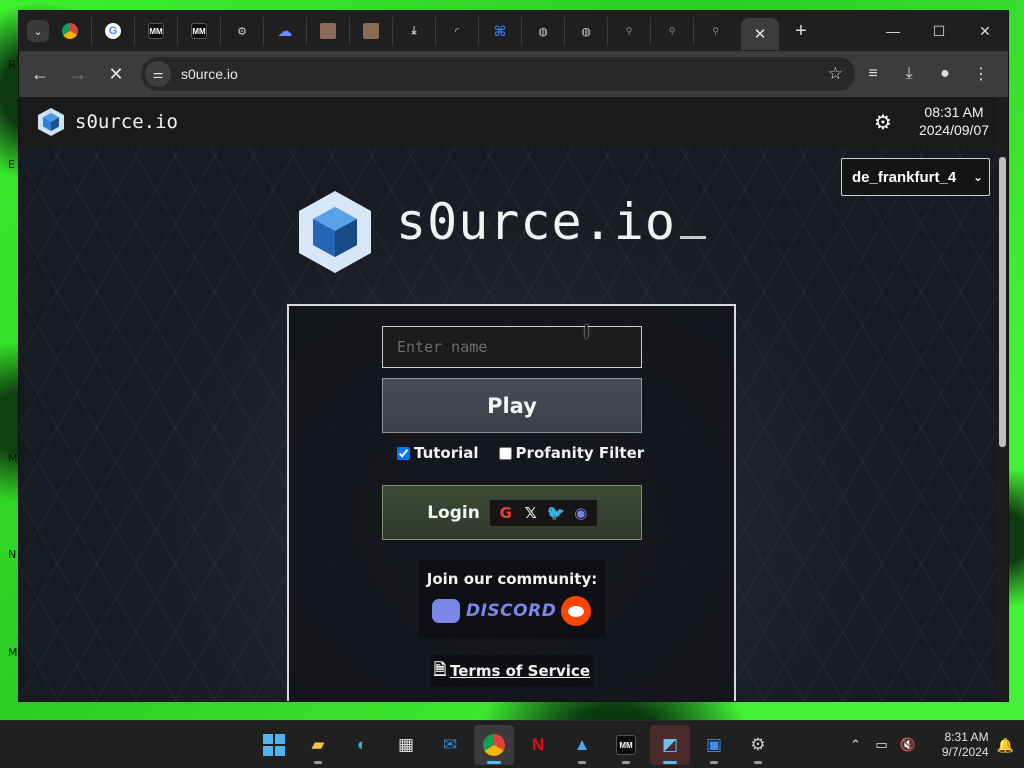 Image resolution: width=1024 pixels, height=768 pixels. What do you see at coordinates (909, 74) in the screenshot?
I see `downloads-button: ⤓` at bounding box center [909, 74].